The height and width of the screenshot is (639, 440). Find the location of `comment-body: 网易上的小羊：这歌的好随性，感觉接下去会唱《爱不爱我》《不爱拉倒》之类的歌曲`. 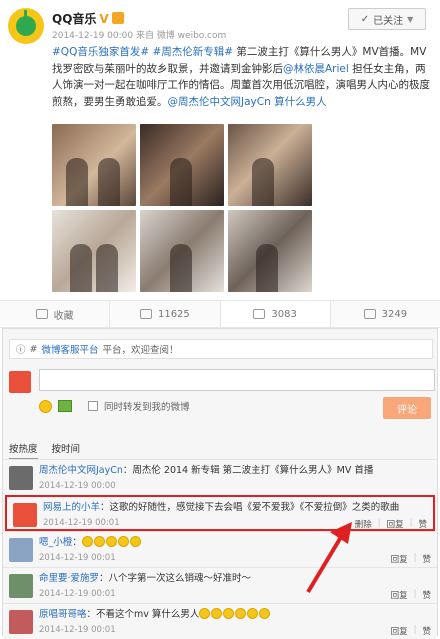

comment-body: 网易上的小羊：这歌的好随性，感觉接下去会唱《爱不爱我》《不爱拉倒》之类的歌曲 is located at coordinates (221, 507).